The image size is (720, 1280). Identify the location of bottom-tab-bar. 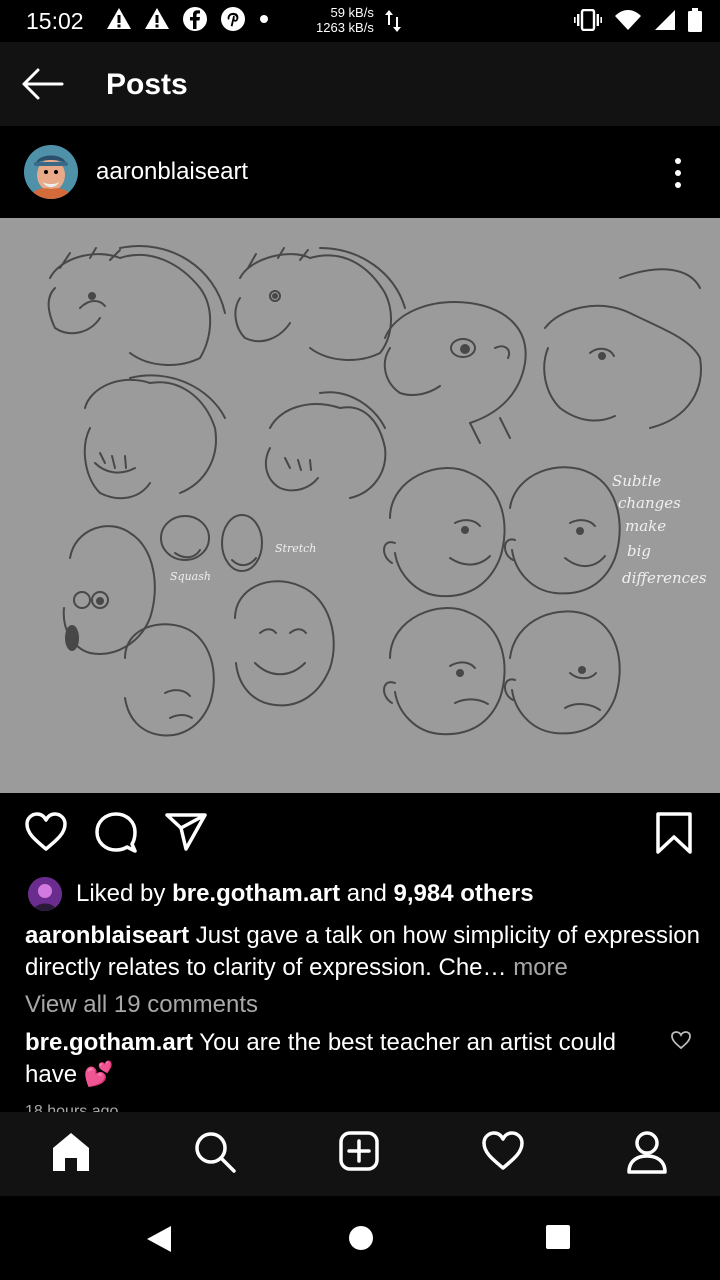
(360, 1154).